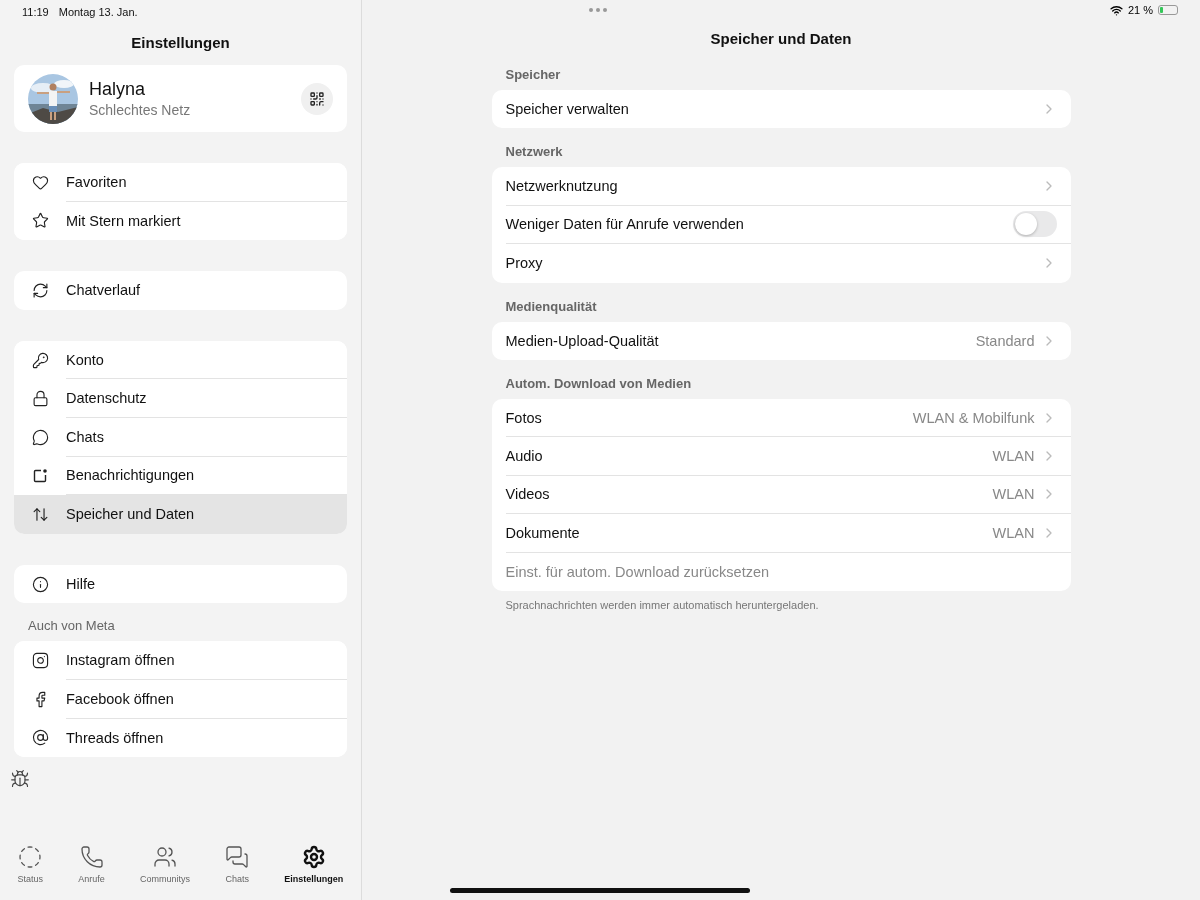  Describe the element at coordinates (1034, 224) in the screenshot. I see `toggle-switch` at that location.